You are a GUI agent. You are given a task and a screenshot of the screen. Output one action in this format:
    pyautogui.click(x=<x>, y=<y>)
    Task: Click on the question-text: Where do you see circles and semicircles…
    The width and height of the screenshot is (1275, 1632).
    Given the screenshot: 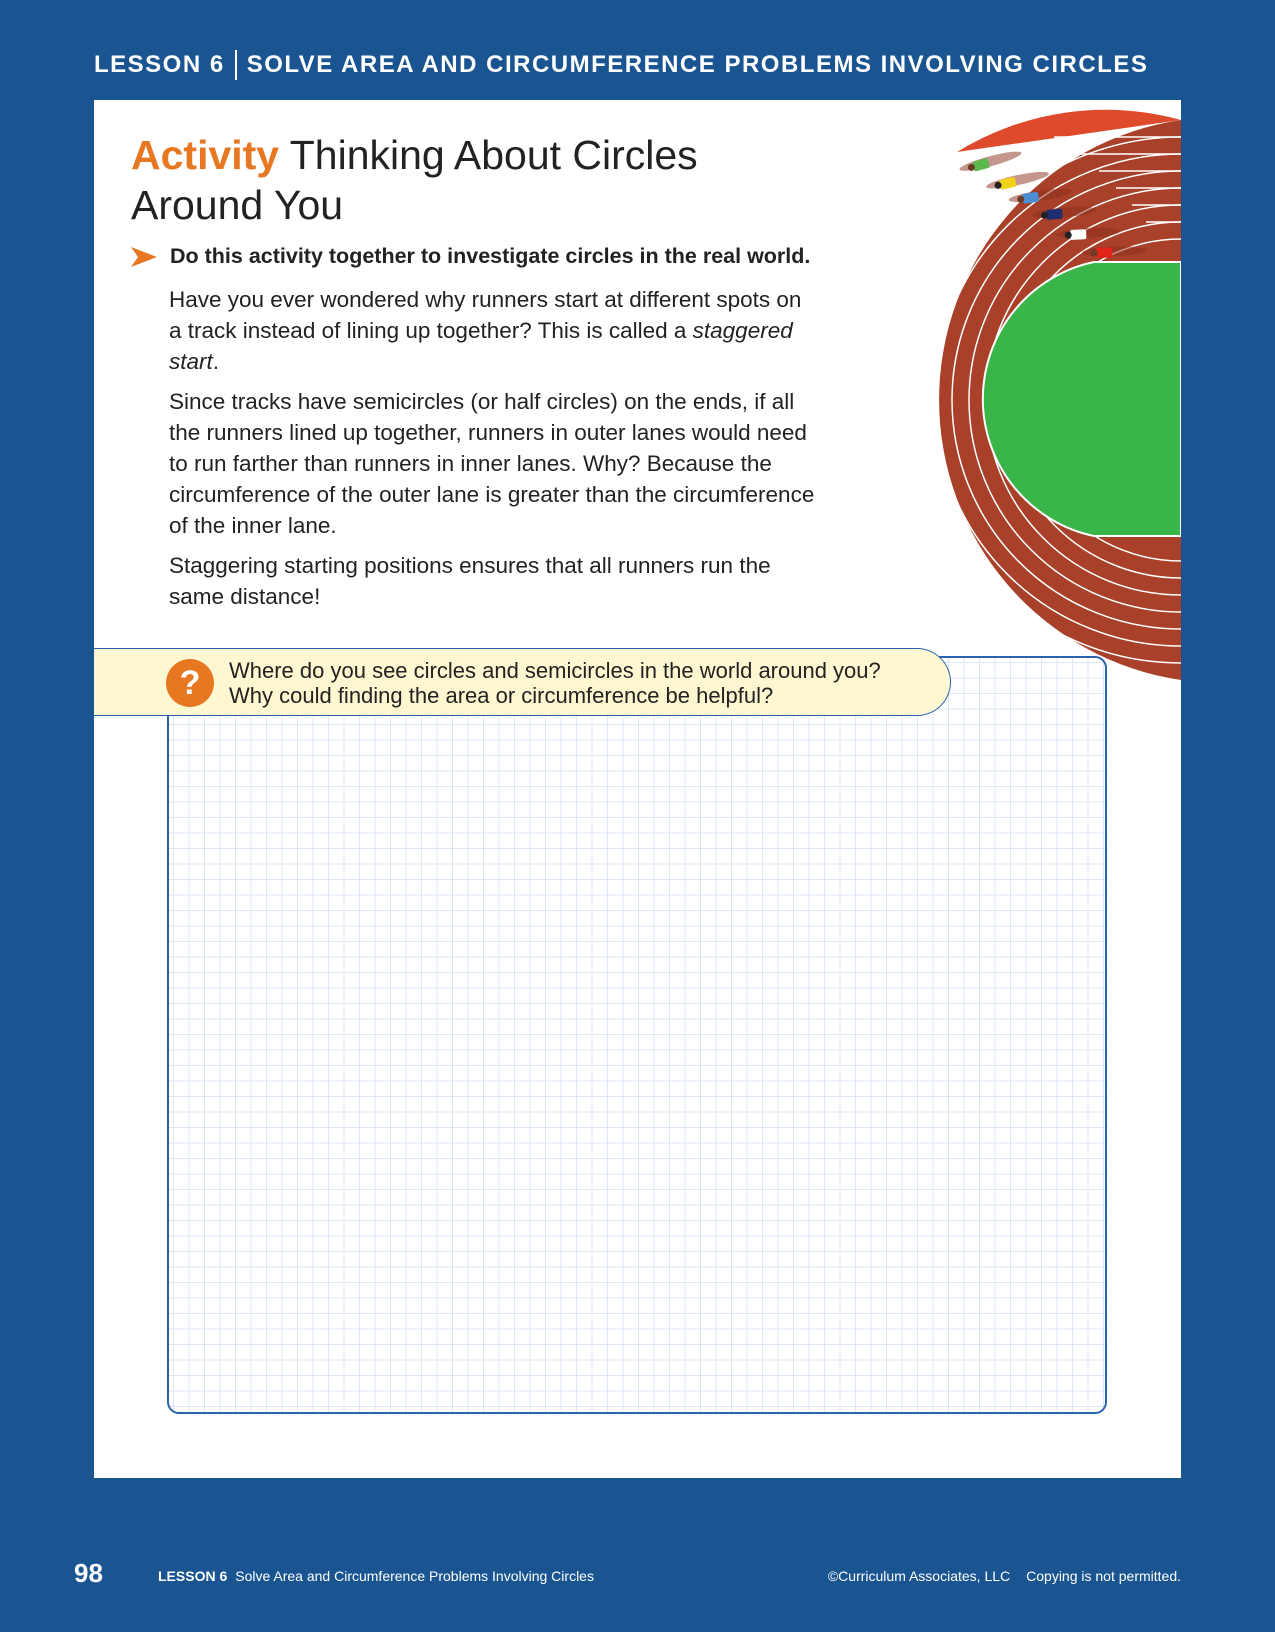 What is the action you would take?
    pyautogui.click(x=579, y=683)
    